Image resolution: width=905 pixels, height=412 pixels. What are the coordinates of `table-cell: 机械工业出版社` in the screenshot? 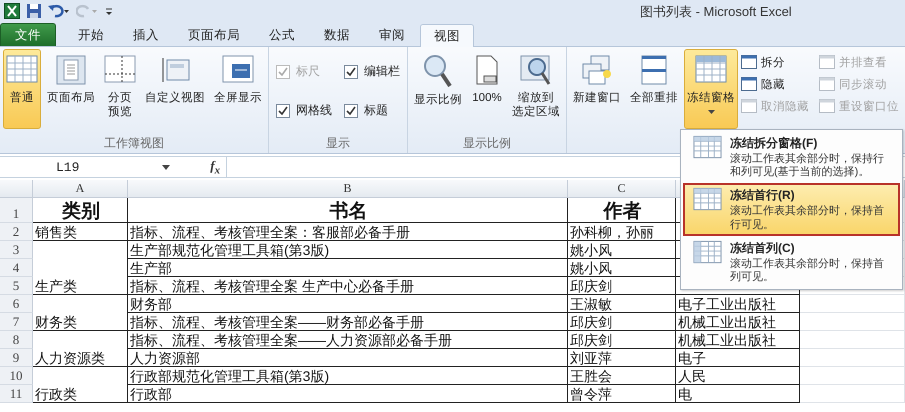 It's located at (738, 322).